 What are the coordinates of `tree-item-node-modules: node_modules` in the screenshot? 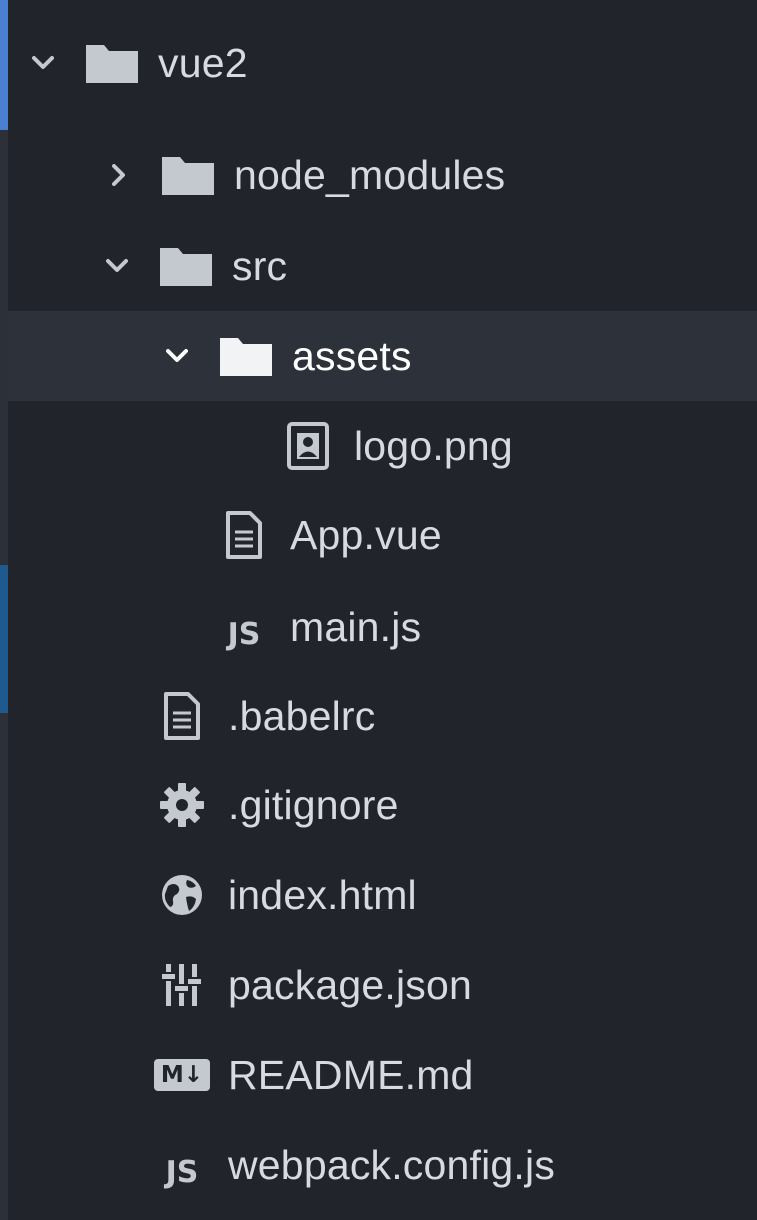 It's located at (382, 175).